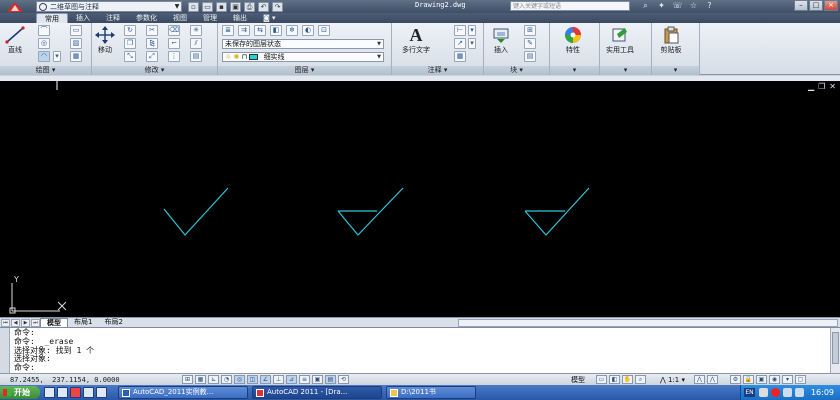 The width and height of the screenshot is (840, 400). What do you see at coordinates (693, 6) in the screenshot?
I see `favorites-icon: ☆` at bounding box center [693, 6].